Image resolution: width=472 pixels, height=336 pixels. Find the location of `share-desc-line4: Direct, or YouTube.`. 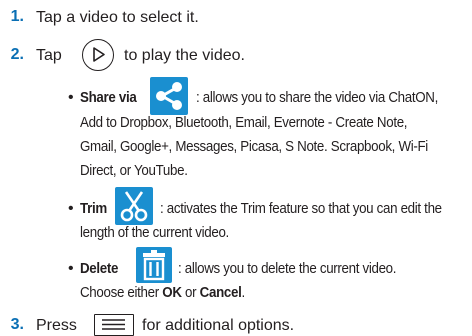

share-desc-line4: Direct, or YouTube. is located at coordinates (134, 171).